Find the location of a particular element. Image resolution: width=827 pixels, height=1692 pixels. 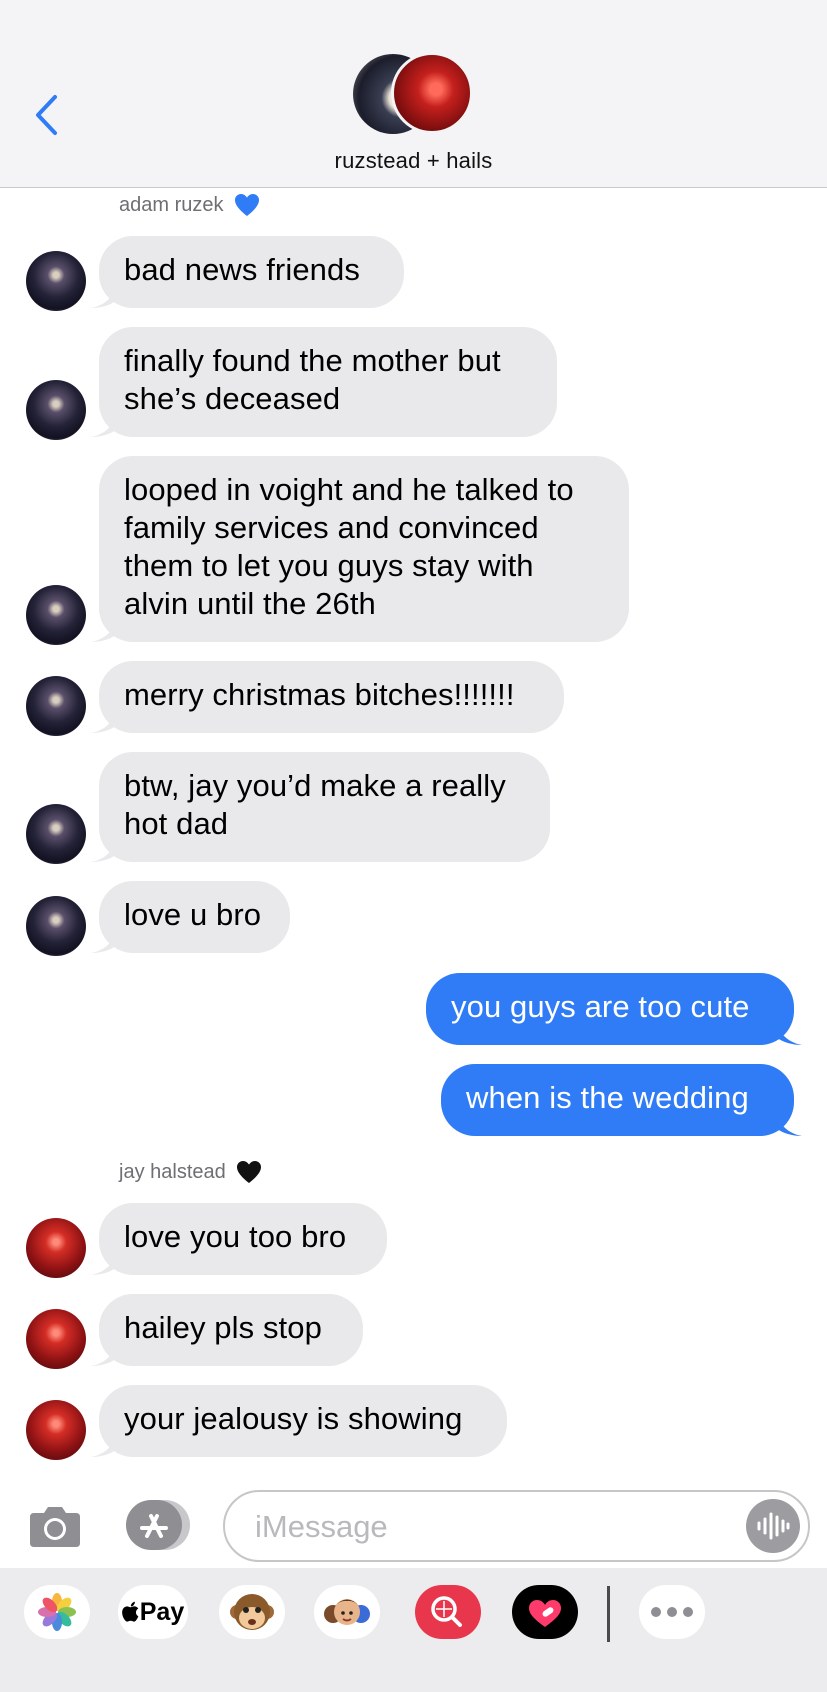

compose-bar is located at coordinates (413, 1523).